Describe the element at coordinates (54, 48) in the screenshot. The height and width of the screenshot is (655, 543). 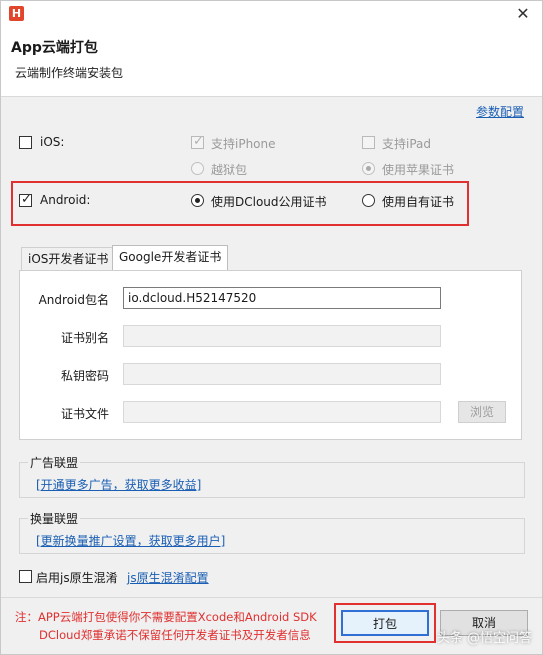
I see `dialog-title: App云端打包` at that location.